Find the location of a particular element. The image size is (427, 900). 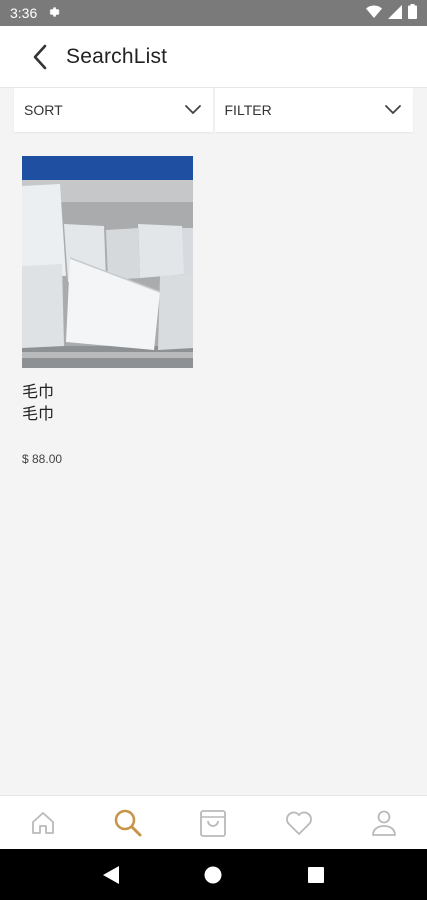

system-home-button is located at coordinates (213, 875).